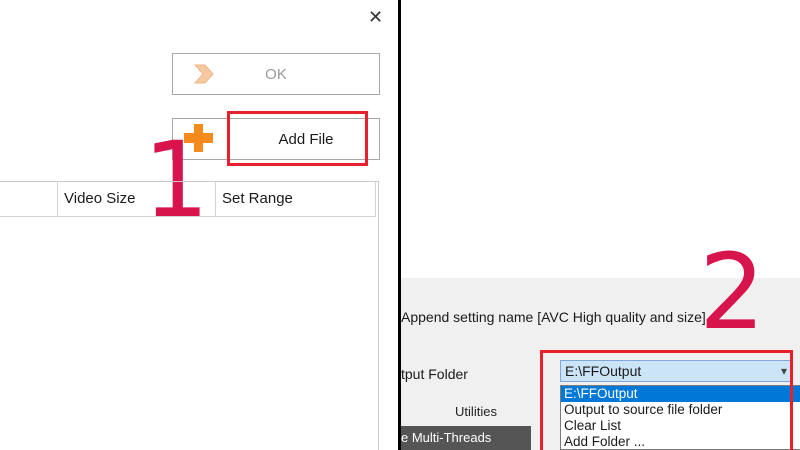 This screenshot has width=800, height=450. Describe the element at coordinates (434, 374) in the screenshot. I see `output-folder-label: tput Folder` at that location.